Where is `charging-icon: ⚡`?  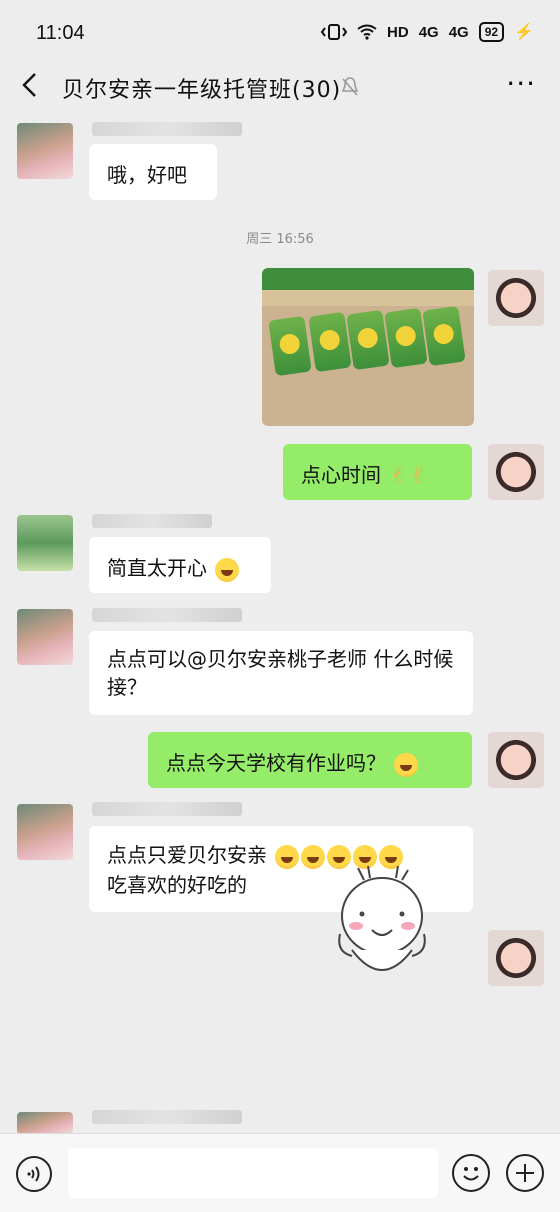 charging-icon: ⚡ is located at coordinates (524, 32).